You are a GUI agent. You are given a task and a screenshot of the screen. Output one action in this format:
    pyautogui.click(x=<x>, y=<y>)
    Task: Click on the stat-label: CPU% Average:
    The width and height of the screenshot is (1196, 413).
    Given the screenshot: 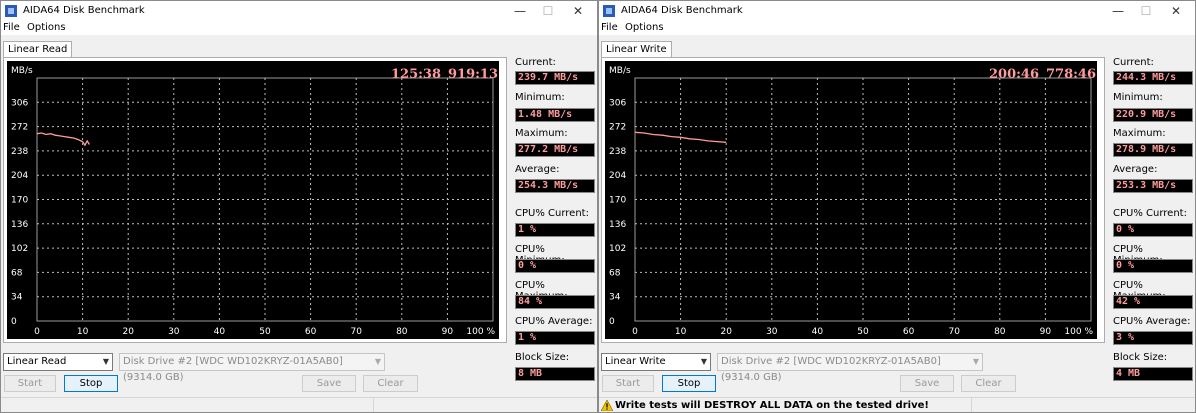 What is the action you would take?
    pyautogui.click(x=554, y=321)
    